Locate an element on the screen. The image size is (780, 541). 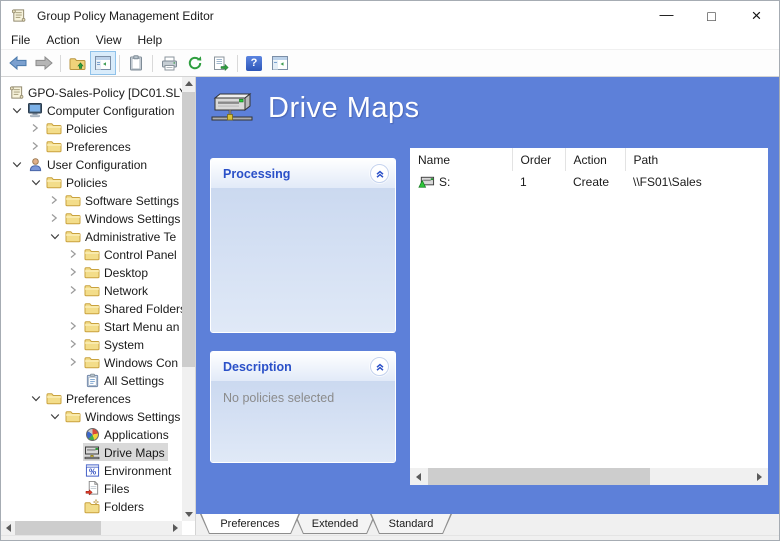
menu-file: File is located at coordinates (20, 40).